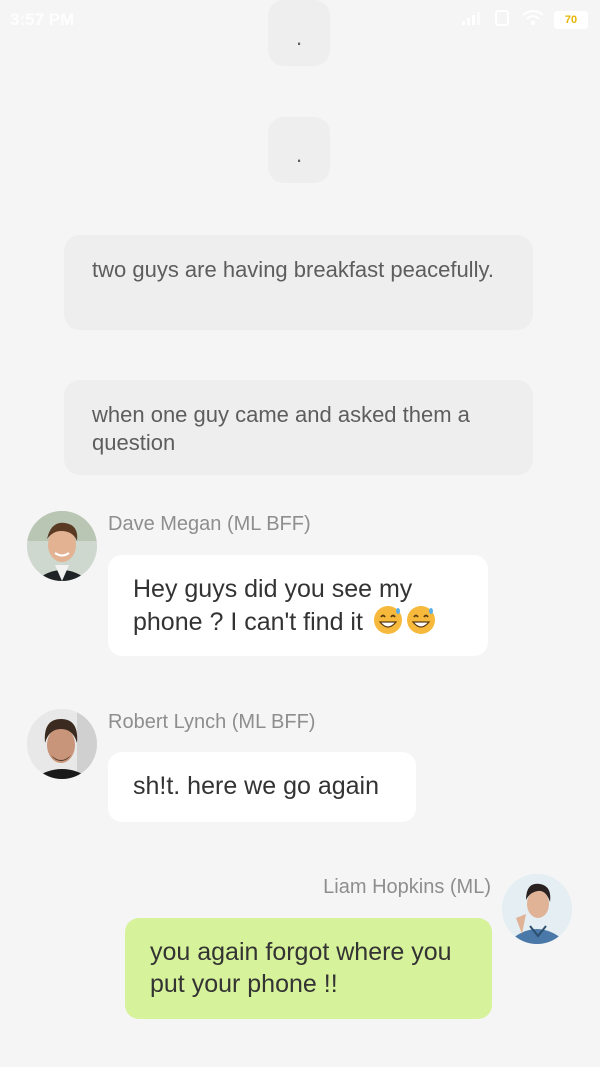 The width and height of the screenshot is (600, 1067). Describe the element at coordinates (62, 744) in the screenshot. I see `avatar-robert-lynch` at that location.